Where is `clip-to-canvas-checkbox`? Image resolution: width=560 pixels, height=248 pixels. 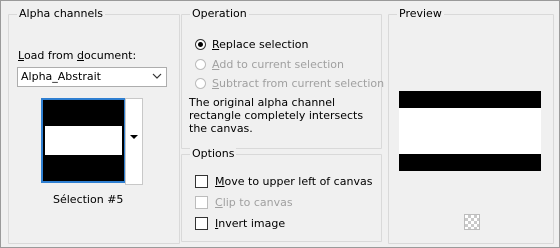
clip-to-canvas-checkbox is located at coordinates (201, 202).